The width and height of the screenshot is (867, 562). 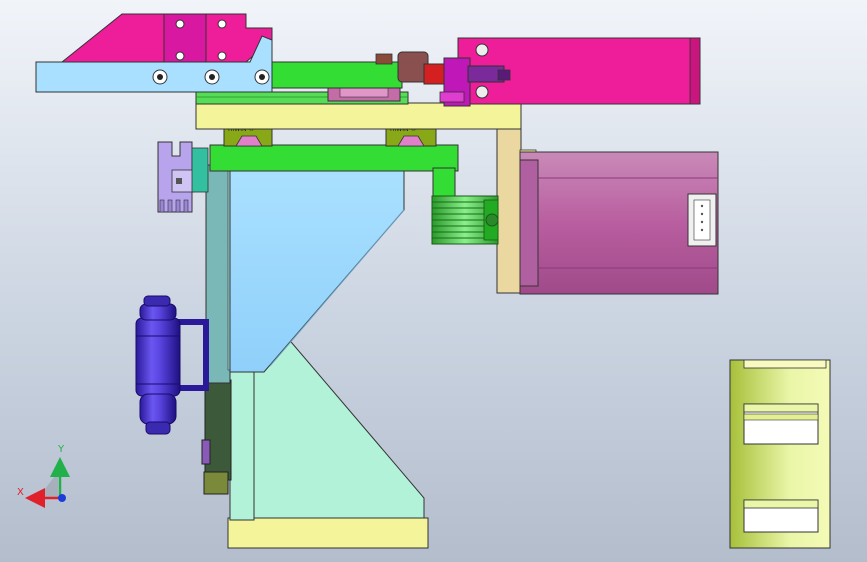 What do you see at coordinates (206, 452) in the screenshot?
I see `lower-small-block` at bounding box center [206, 452].